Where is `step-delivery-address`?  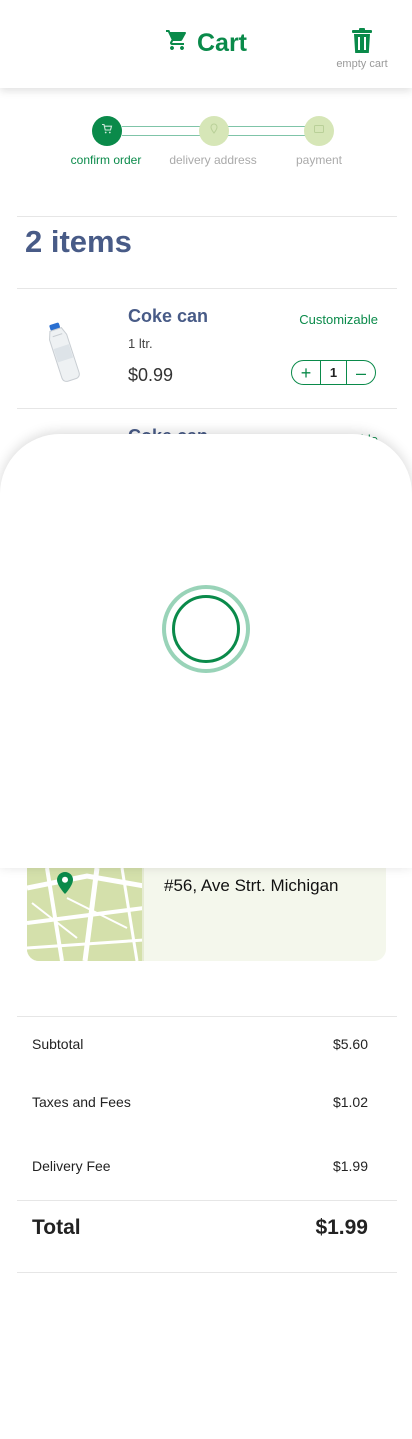
step-delivery-address is located at coordinates (214, 131).